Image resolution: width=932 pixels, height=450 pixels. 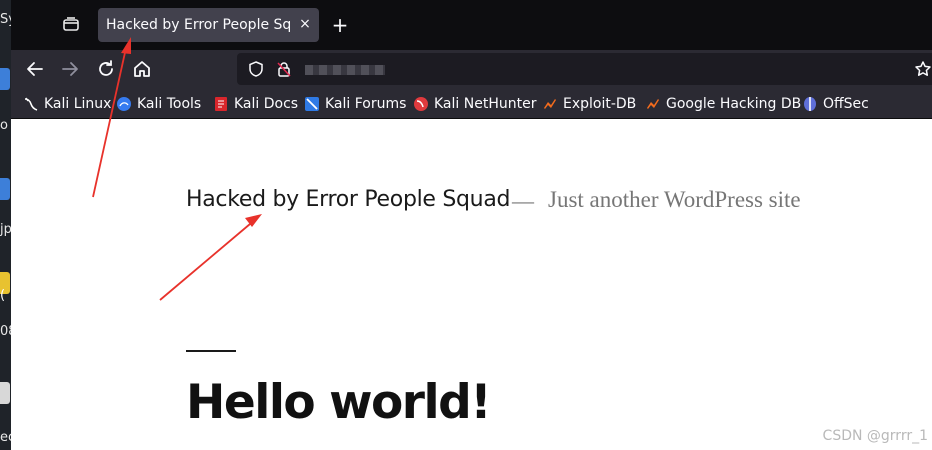 What do you see at coordinates (312, 104) in the screenshot?
I see `kali-forums-icon` at bounding box center [312, 104].